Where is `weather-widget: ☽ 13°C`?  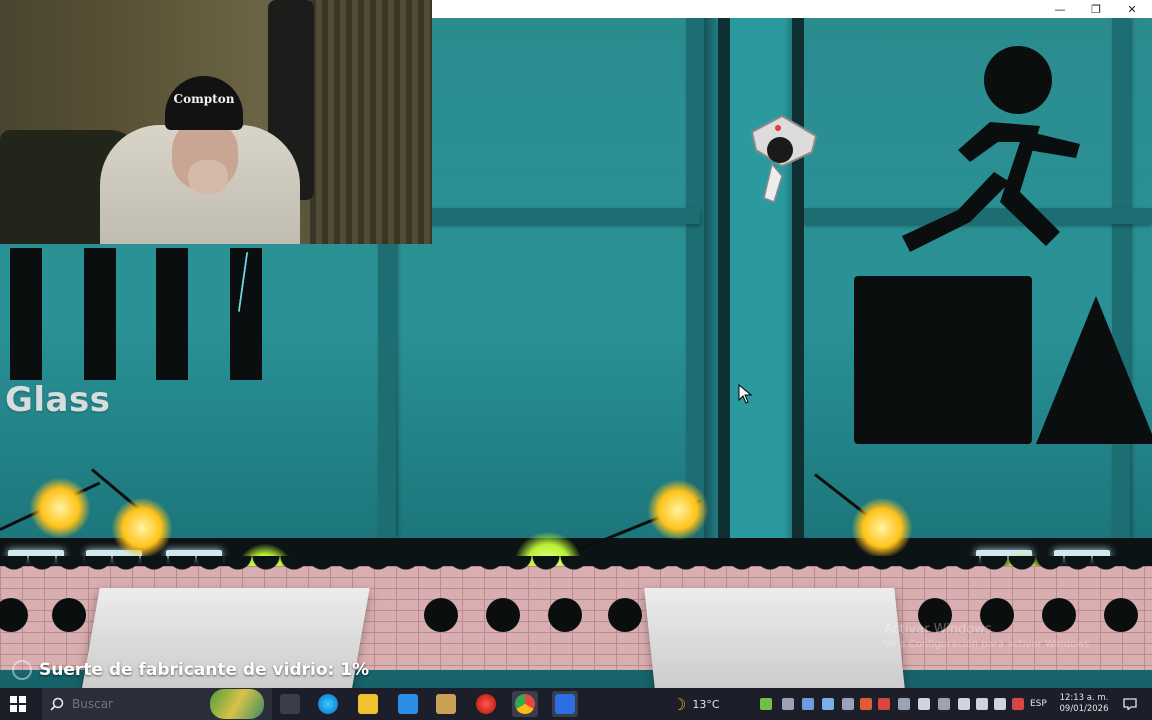 weather-widget: ☽ 13°C is located at coordinates (696, 704).